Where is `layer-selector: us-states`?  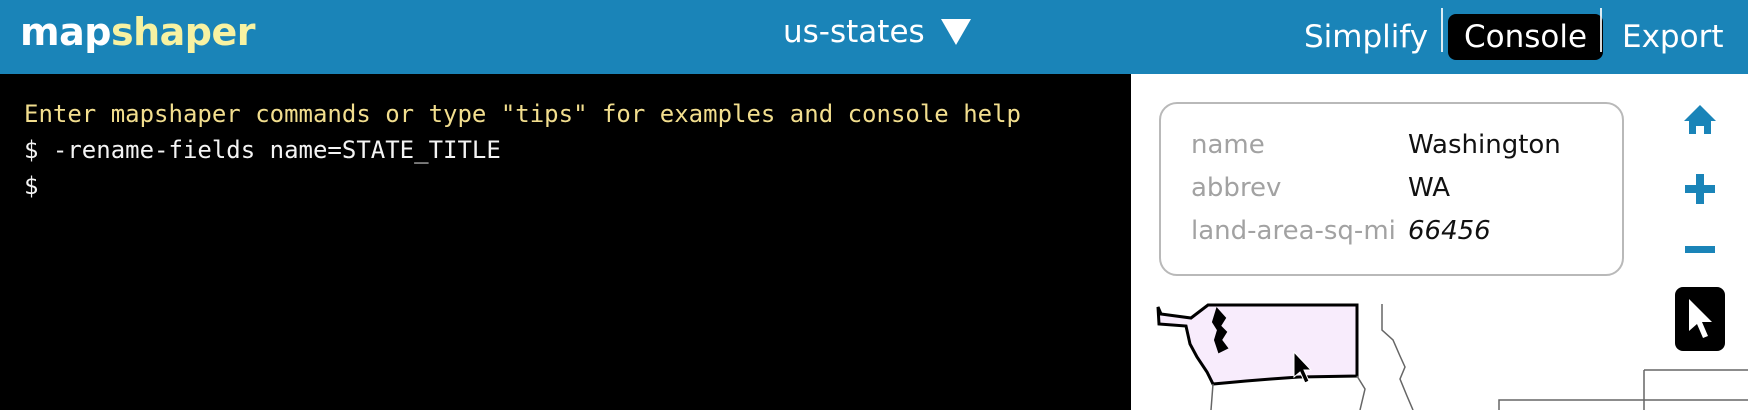 layer-selector: us-states is located at coordinates (877, 32).